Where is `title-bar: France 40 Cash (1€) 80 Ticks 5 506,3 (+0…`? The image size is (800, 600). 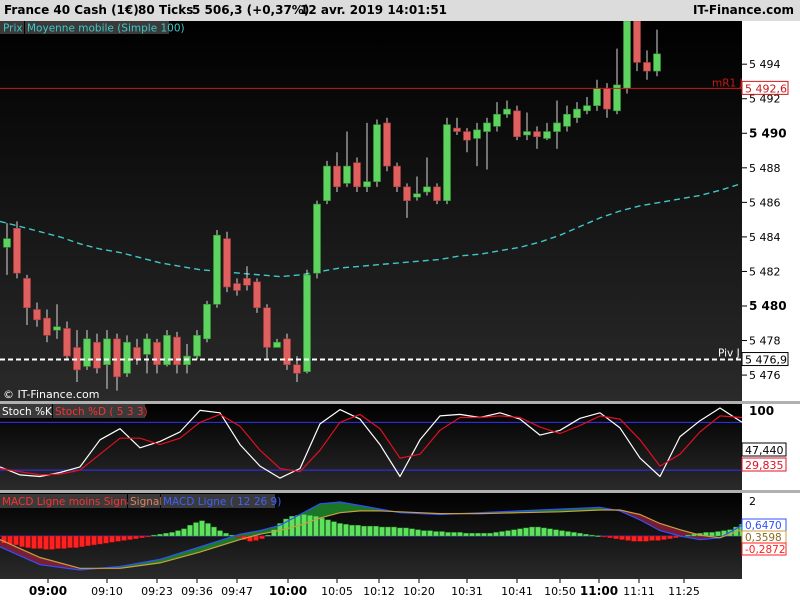 title-bar: France 40 Cash (1€) 80 Ticks 5 506,3 (+0… is located at coordinates (400, 10).